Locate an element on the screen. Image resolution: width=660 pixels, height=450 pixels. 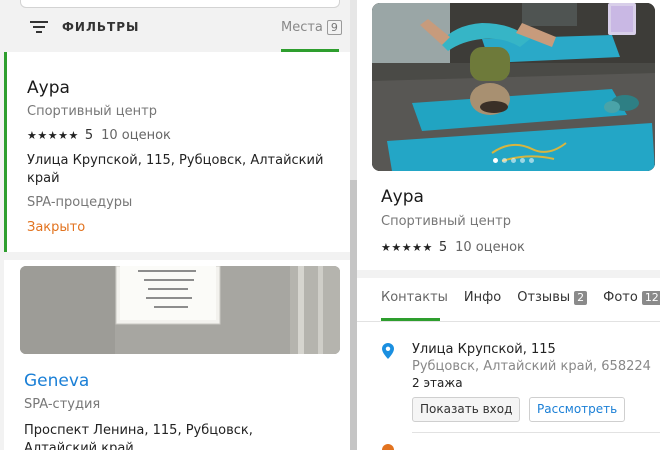
result-name: Аура is located at coordinates (48, 88).